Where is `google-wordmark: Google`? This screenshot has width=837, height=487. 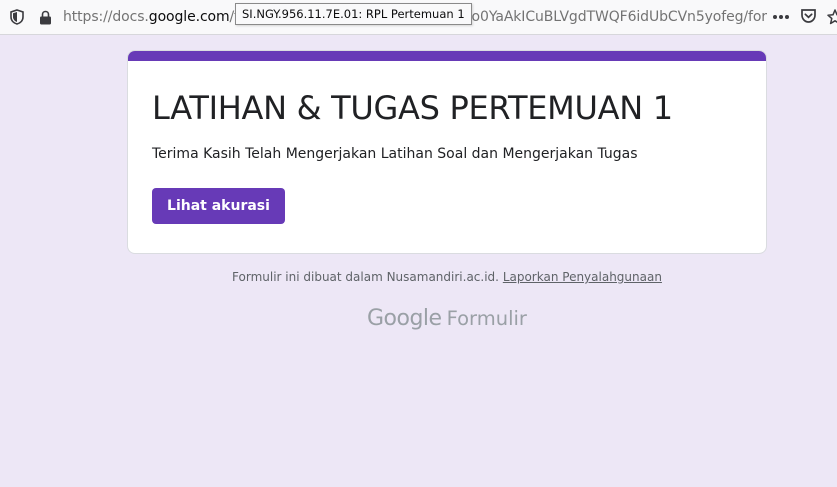 google-wordmark: Google is located at coordinates (404, 318).